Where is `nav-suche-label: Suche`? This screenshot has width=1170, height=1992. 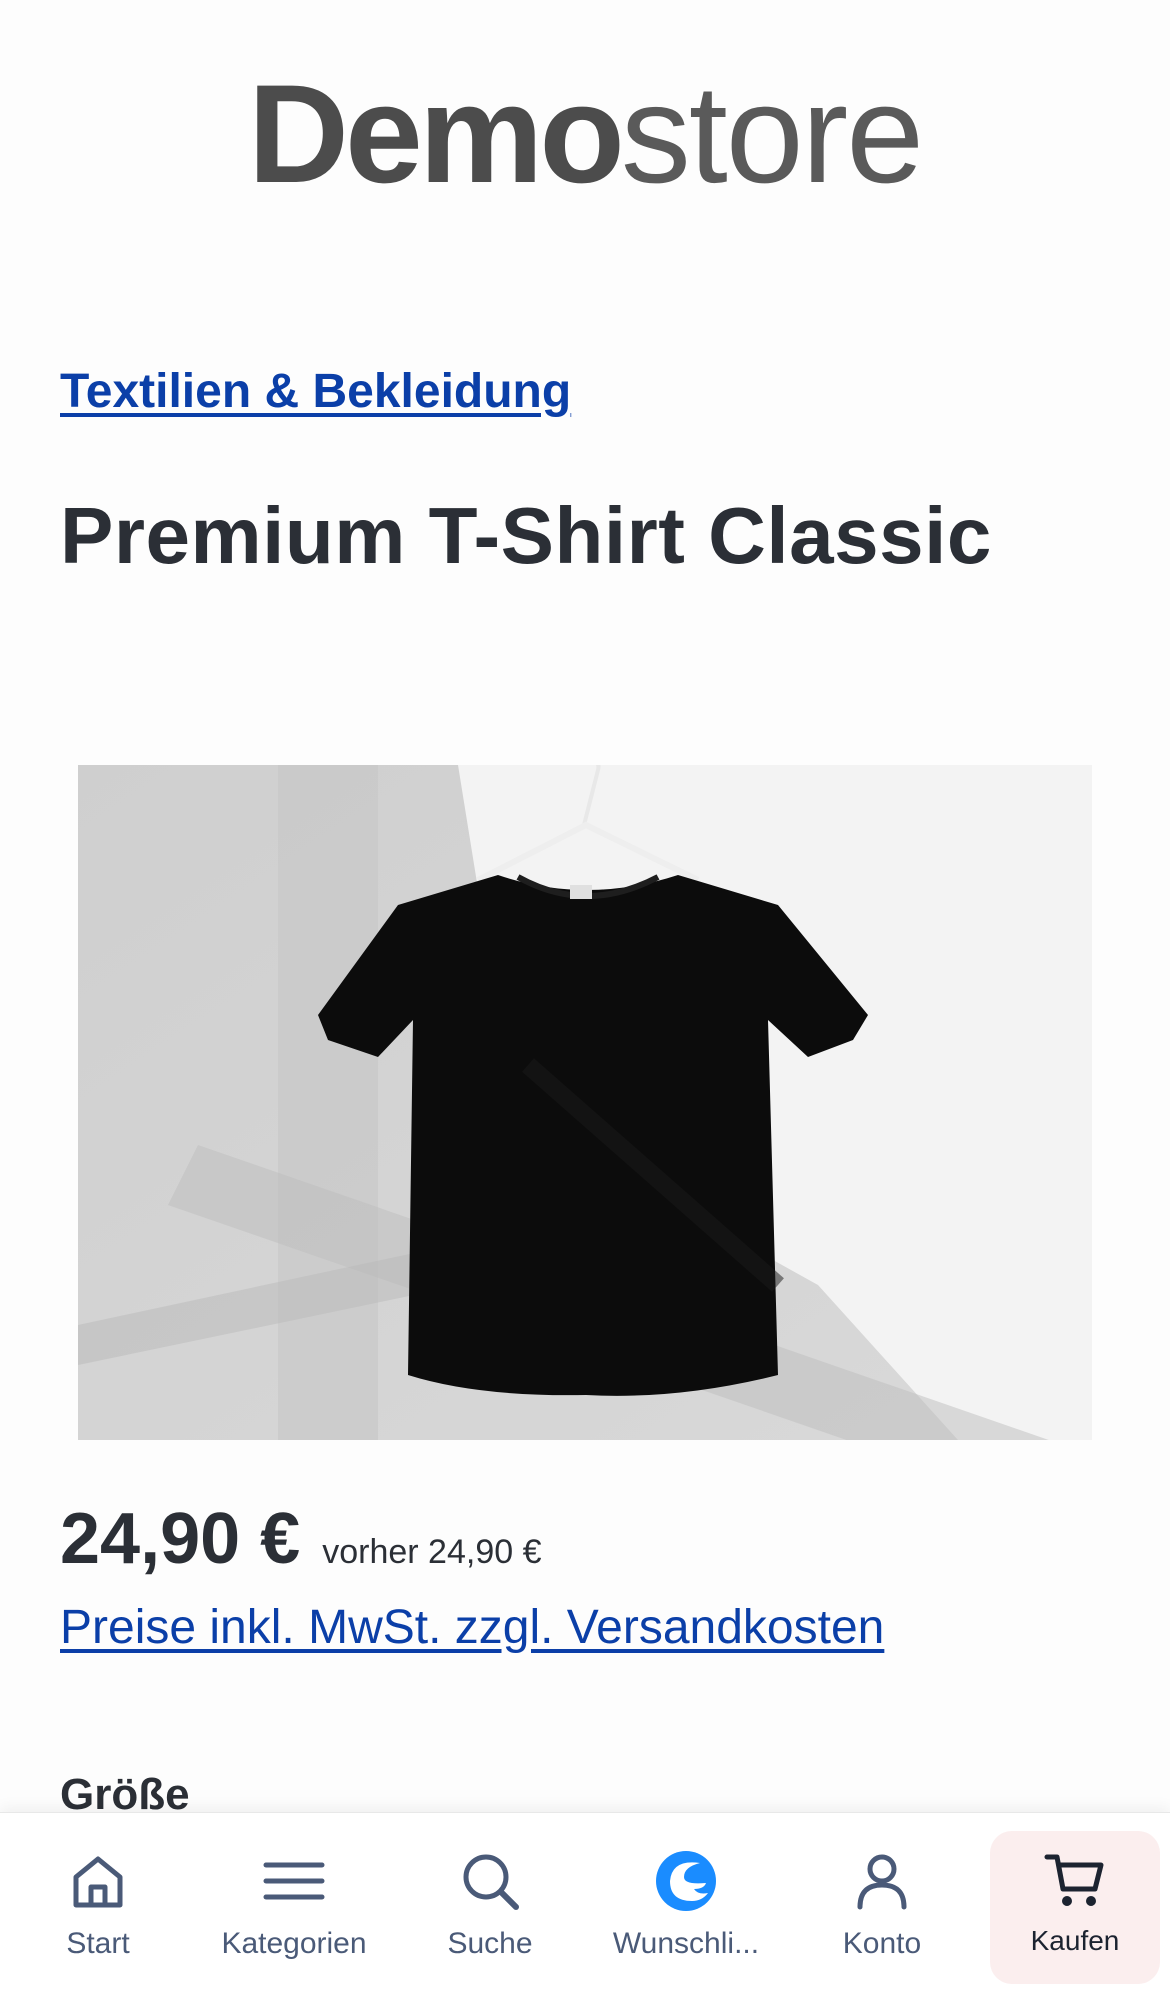
nav-suche-label: Suche is located at coordinates (490, 1943).